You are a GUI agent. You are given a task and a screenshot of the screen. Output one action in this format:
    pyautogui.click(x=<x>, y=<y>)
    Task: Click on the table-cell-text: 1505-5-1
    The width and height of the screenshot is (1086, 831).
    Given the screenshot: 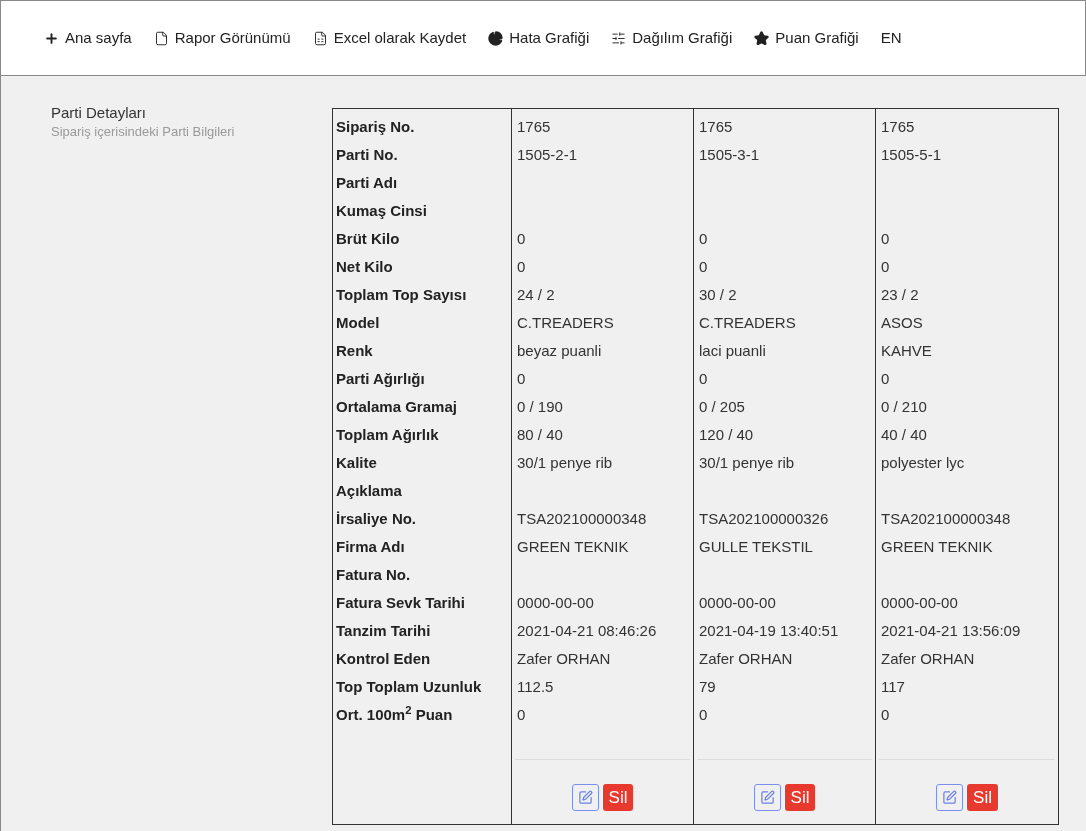 What is the action you would take?
    pyautogui.click(x=911, y=155)
    